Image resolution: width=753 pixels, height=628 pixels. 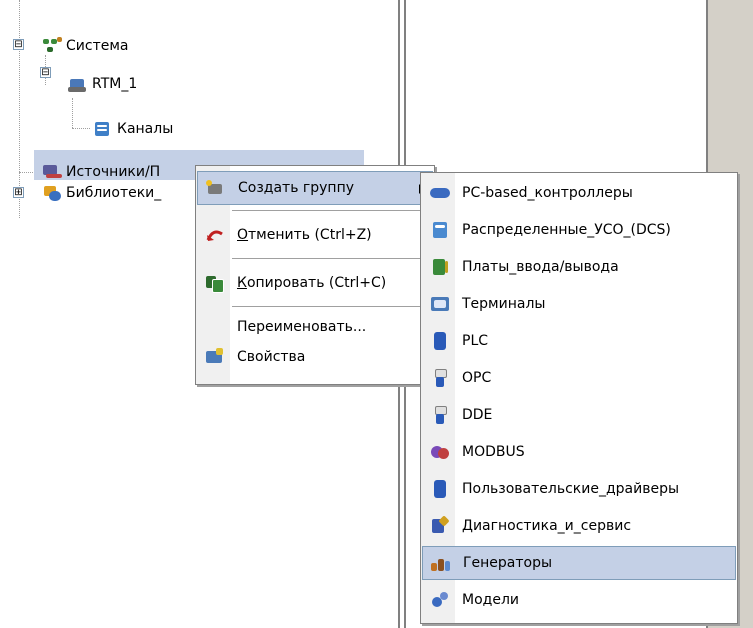 I want to click on sources-icon, so click(x=52, y=172).